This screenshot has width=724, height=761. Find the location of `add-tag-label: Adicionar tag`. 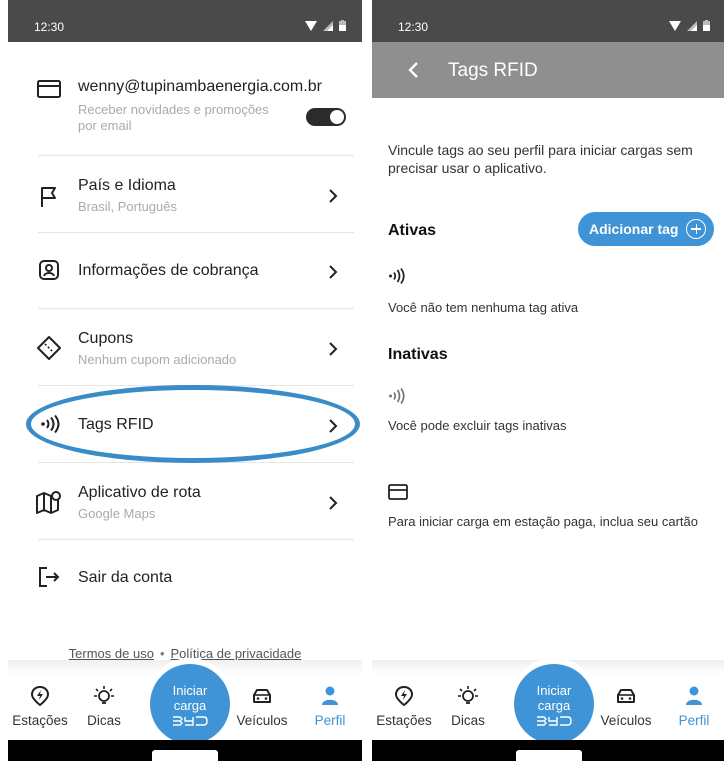

add-tag-label: Adicionar tag is located at coordinates (634, 229).